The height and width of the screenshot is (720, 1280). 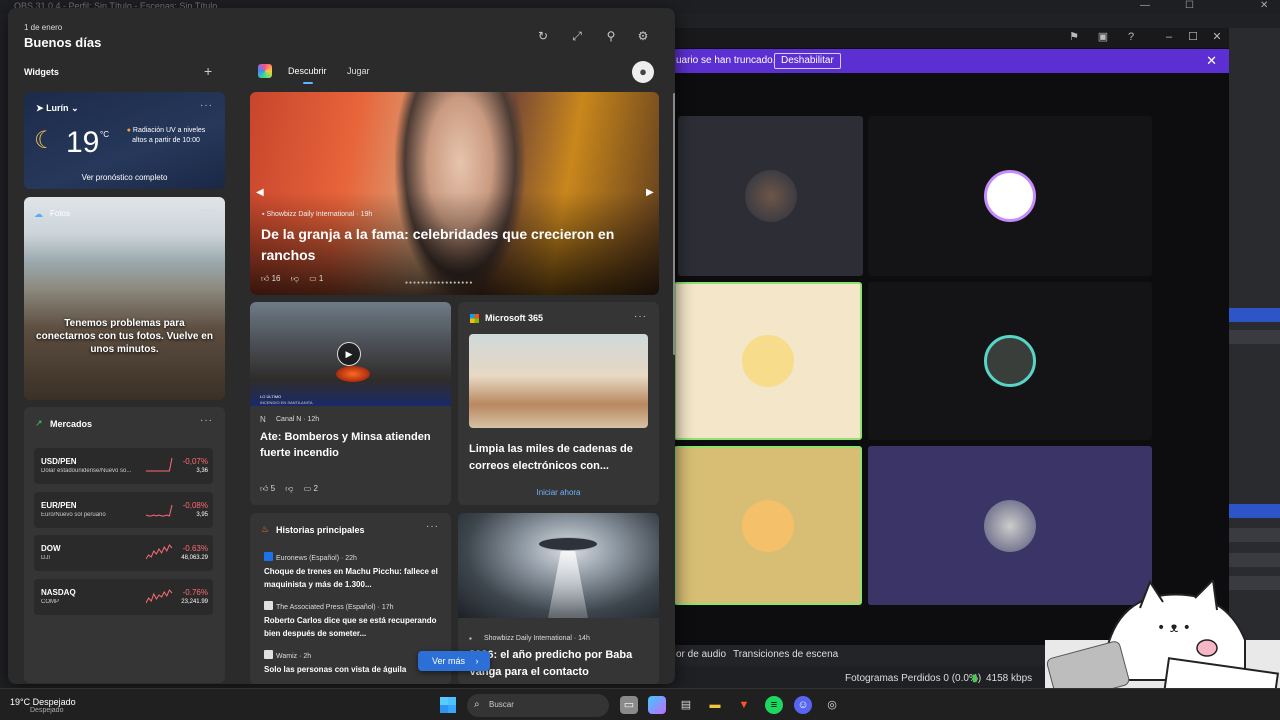 What do you see at coordinates (208, 71) in the screenshot?
I see `add-widget-button: +` at bounding box center [208, 71].